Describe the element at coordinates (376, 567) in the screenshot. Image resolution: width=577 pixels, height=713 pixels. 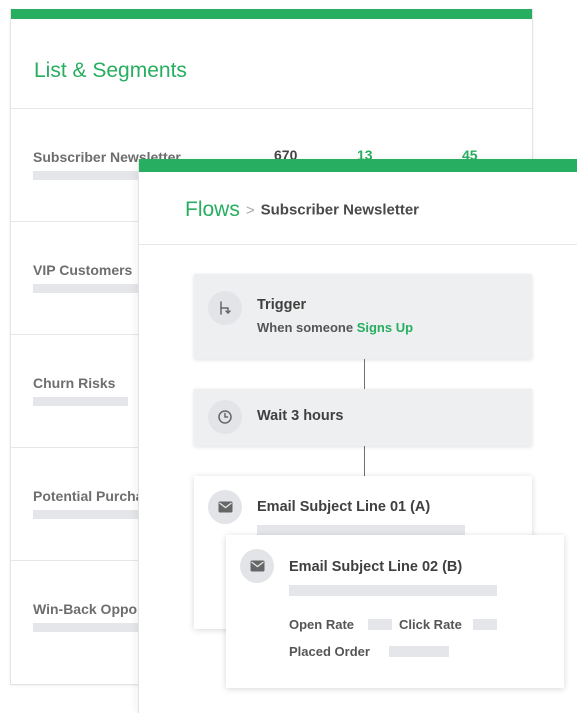
I see `email-b-title: Email Subject Line 02 (B)` at that location.